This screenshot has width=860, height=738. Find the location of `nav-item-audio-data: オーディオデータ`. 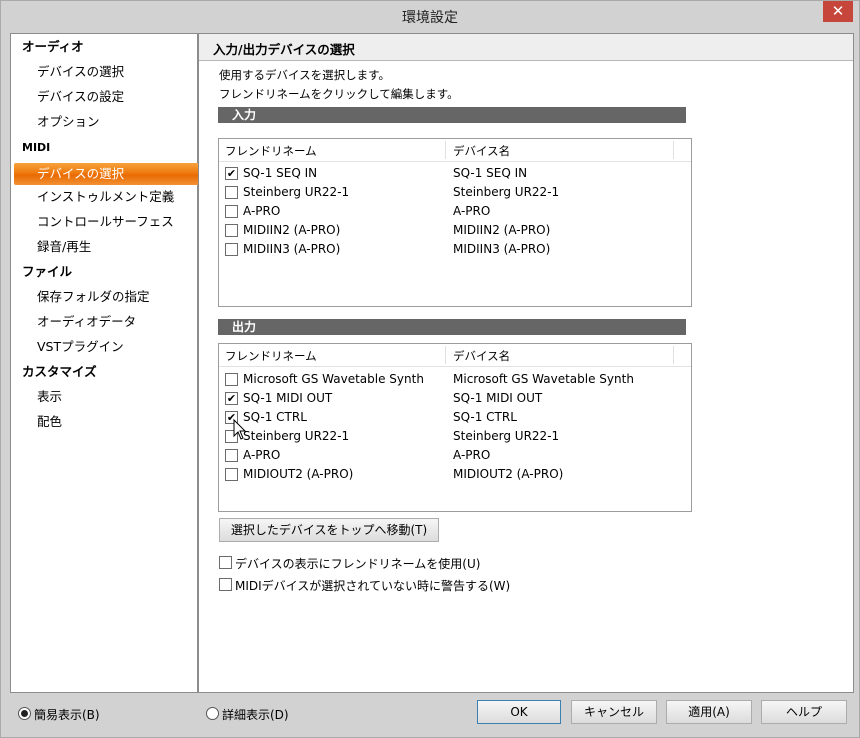

nav-item-audio-data: オーディオデータ is located at coordinates (117, 322).